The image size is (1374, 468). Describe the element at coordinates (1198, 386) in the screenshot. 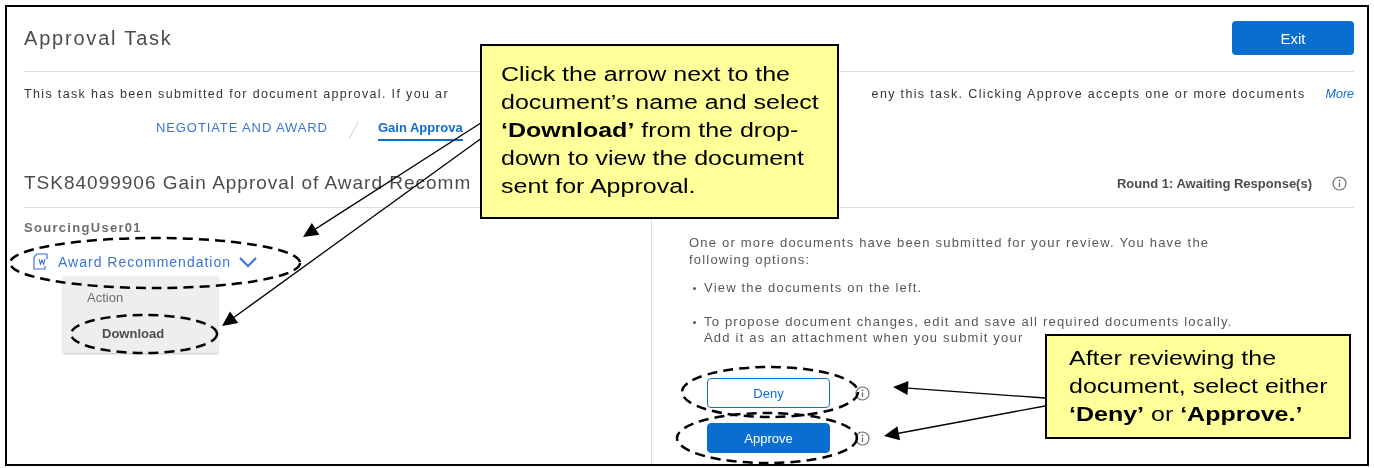

I see `callout-note: After reviewing the document, select either ‘Deny’ or ‘Approve.’` at that location.